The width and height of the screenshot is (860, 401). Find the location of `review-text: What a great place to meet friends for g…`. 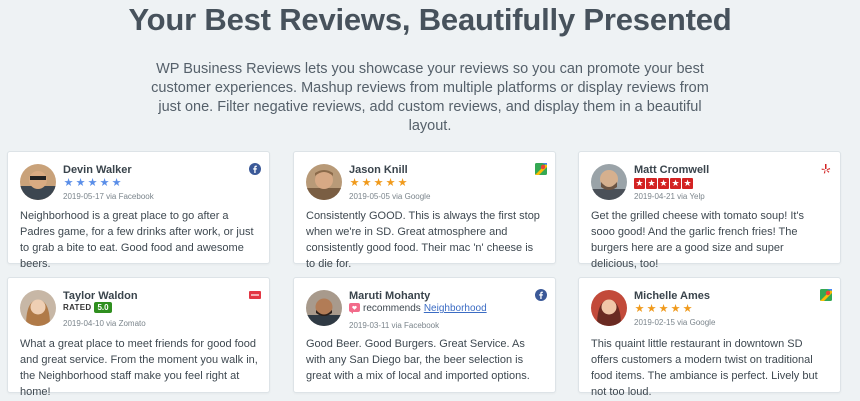

review-text: What a great place to meet friends for g… is located at coordinates (139, 368).